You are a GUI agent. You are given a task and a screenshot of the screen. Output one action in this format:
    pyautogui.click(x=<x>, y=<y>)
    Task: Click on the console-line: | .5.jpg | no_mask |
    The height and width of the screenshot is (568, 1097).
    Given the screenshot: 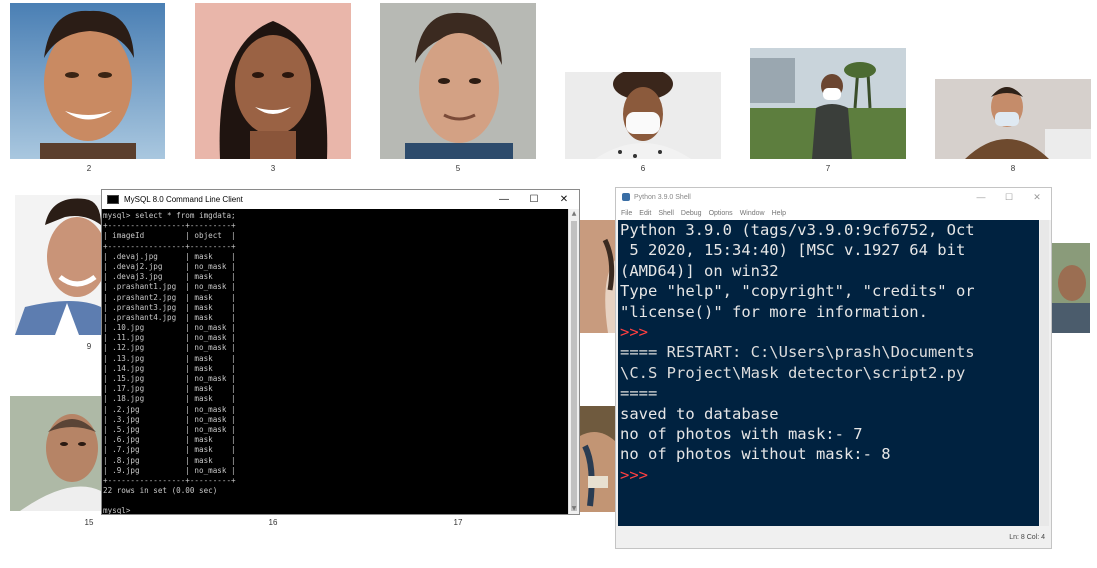 What is the action you would take?
    pyautogui.click(x=169, y=429)
    